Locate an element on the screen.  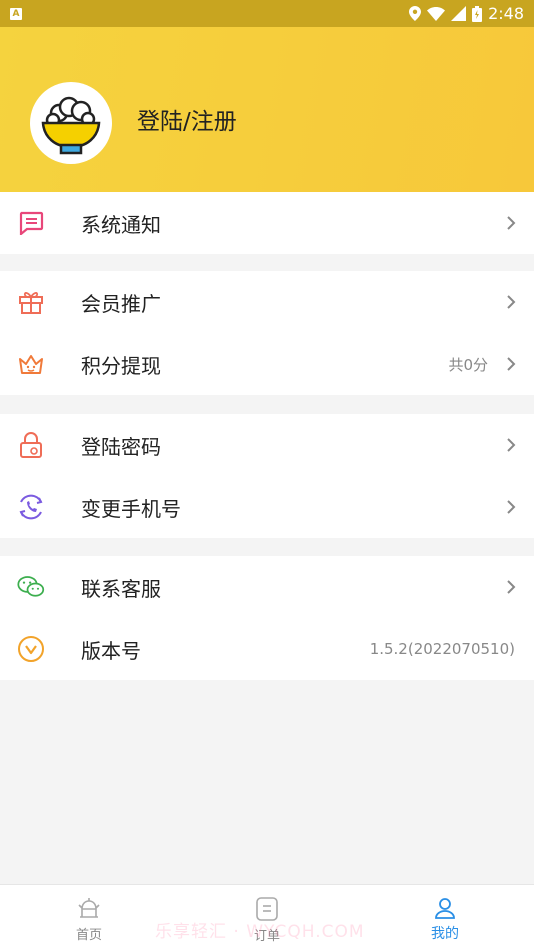
gift-icon is located at coordinates (31, 302).